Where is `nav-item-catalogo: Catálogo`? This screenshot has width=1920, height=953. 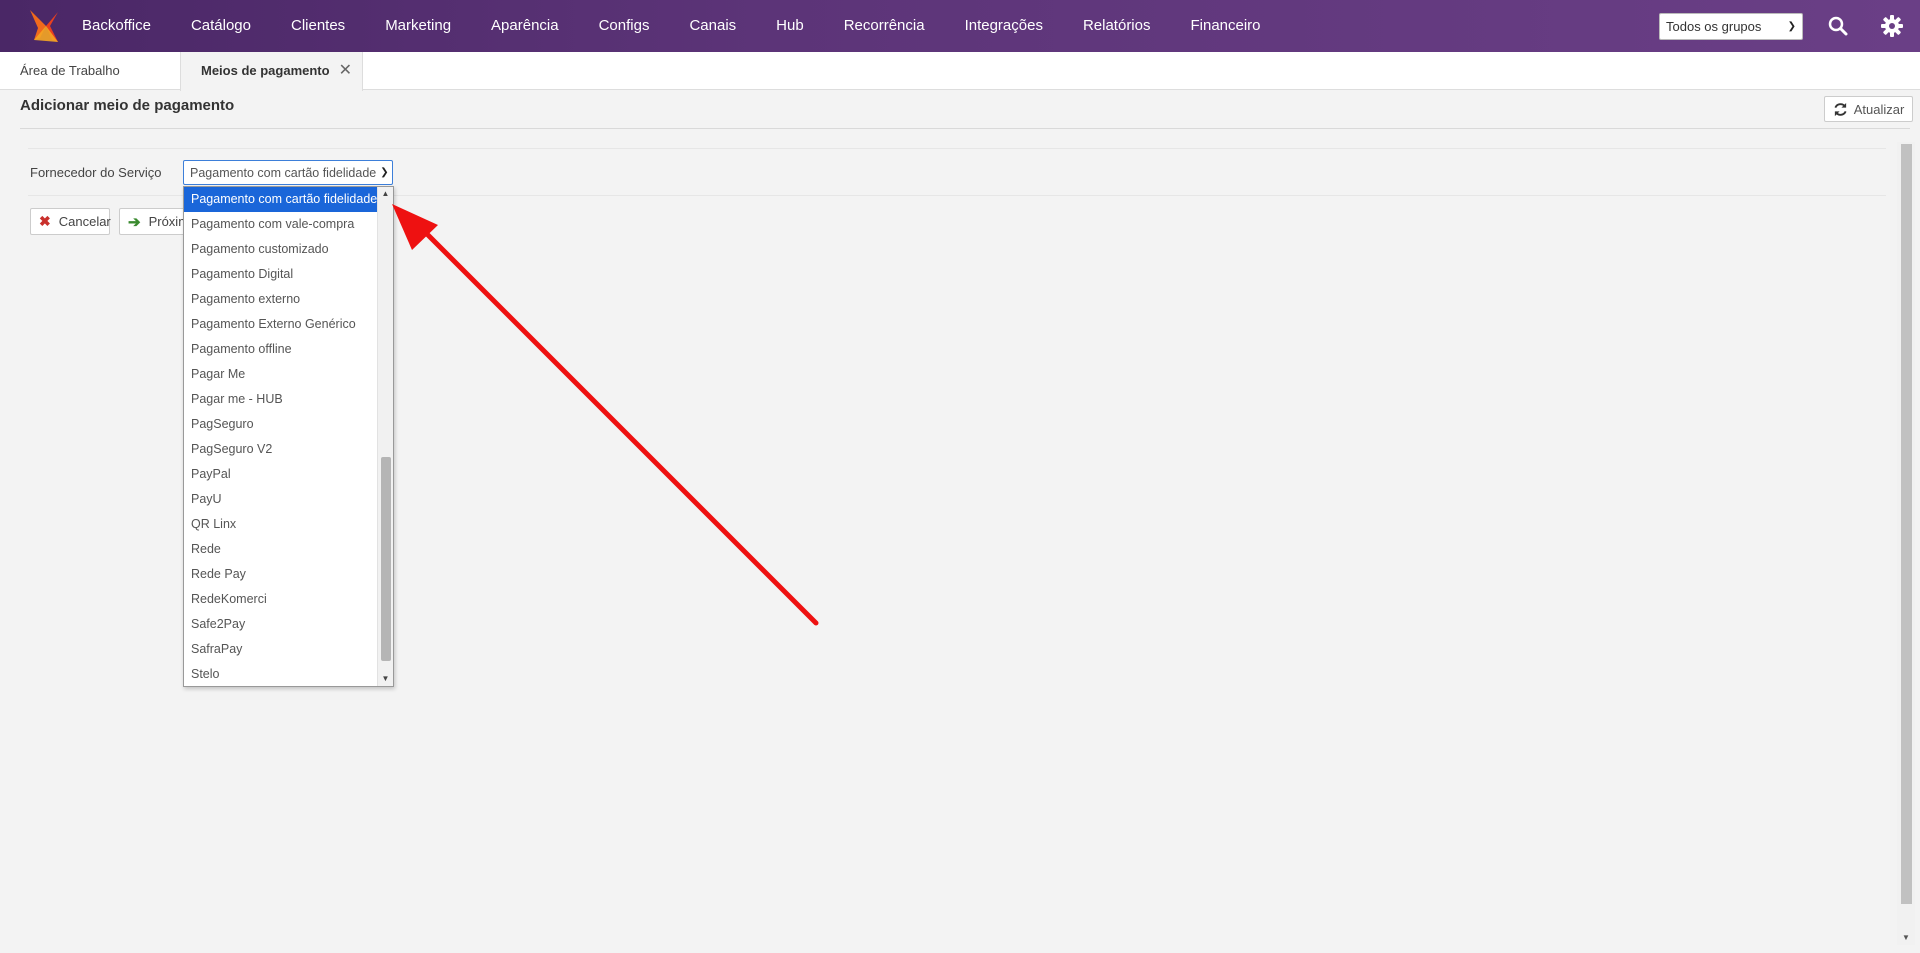 nav-item-catalogo: Catálogo is located at coordinates (221, 26).